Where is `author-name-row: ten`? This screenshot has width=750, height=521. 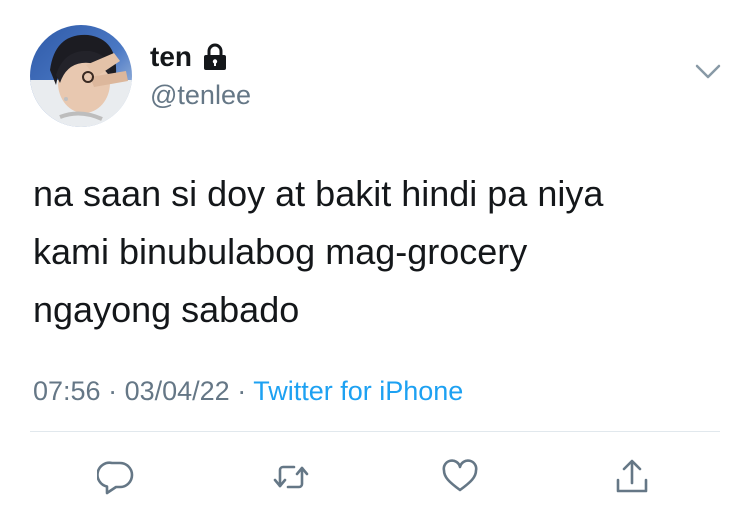
author-name-row: ten is located at coordinates (189, 57).